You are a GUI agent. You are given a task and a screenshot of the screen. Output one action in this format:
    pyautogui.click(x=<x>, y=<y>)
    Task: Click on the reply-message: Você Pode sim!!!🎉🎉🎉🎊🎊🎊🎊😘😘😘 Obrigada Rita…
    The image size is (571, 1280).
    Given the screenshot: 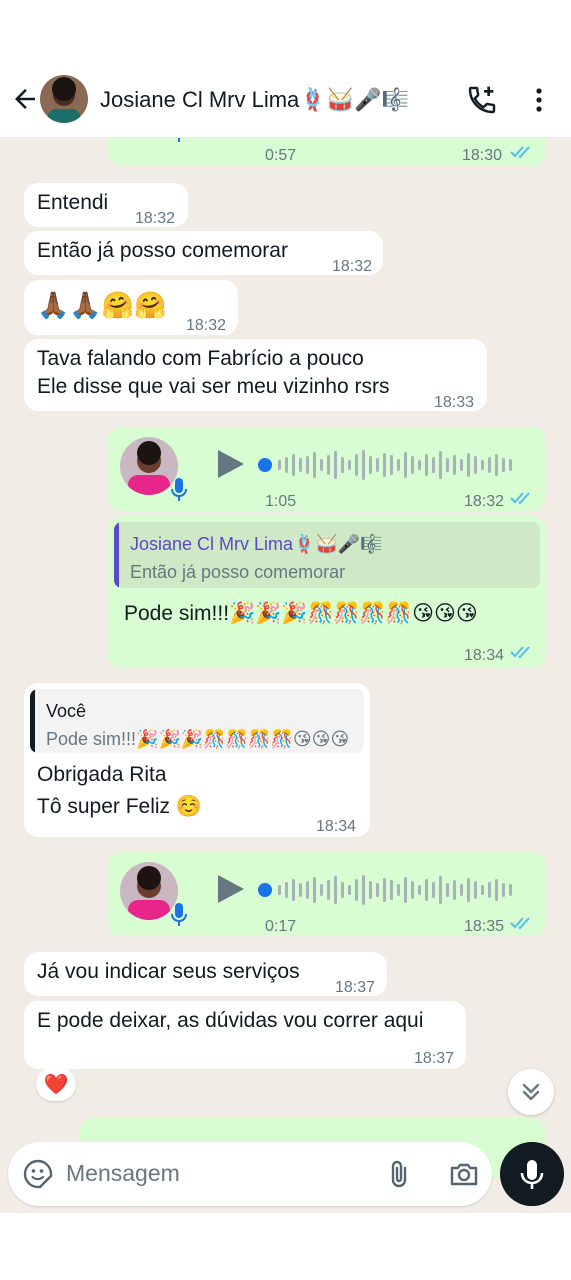 What is the action you would take?
    pyautogui.click(x=197, y=760)
    